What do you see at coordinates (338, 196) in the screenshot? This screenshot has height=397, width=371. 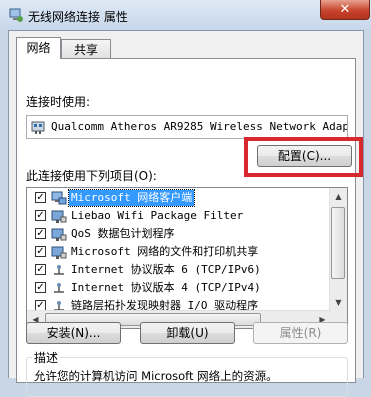 I see `scroll-up-arrow-icon: ▲` at bounding box center [338, 196].